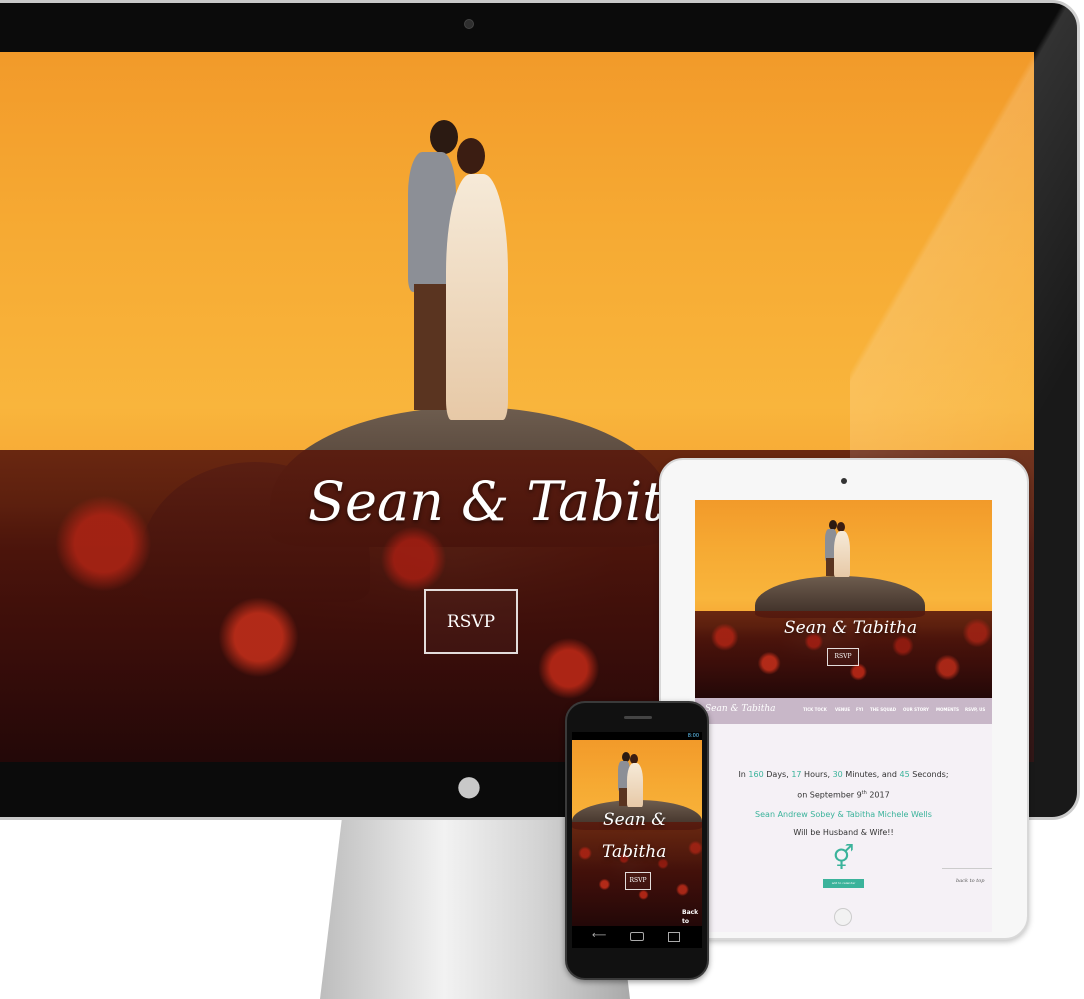 The height and width of the screenshot is (999, 1084). Describe the element at coordinates (843, 883) in the screenshot. I see `add-to-calendar-button: add to calendar` at that location.